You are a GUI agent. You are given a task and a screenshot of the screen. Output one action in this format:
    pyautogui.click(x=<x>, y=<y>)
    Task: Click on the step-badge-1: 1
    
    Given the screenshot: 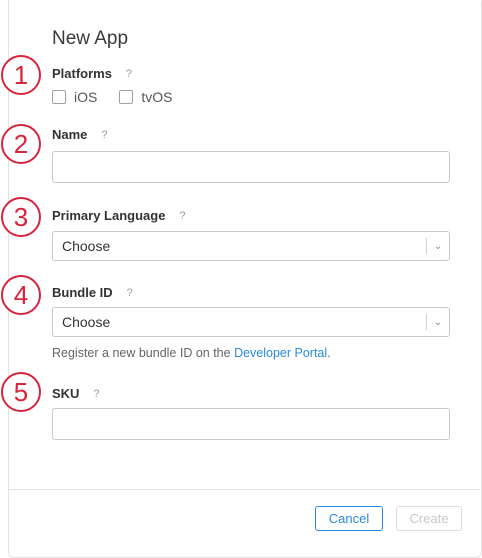 What is the action you would take?
    pyautogui.click(x=21, y=75)
    